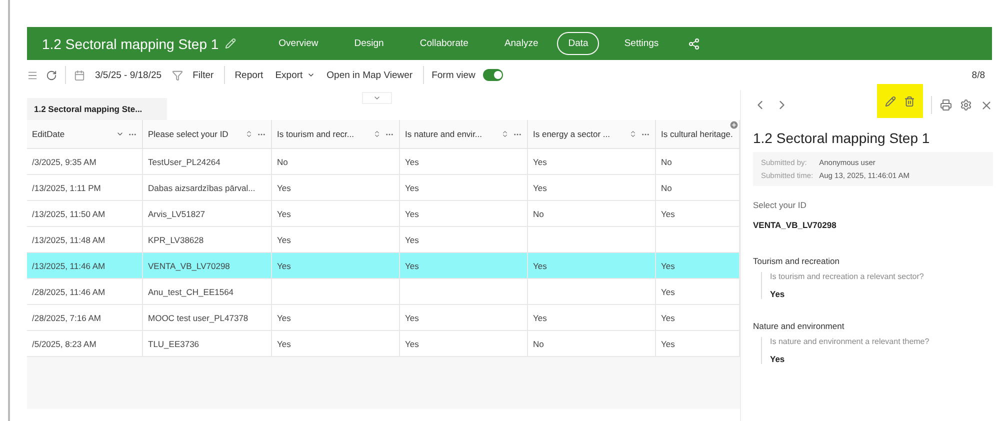 Image resolution: width=997 pixels, height=421 pixels. Describe the element at coordinates (978, 75) in the screenshot. I see `record-count: 8/8` at that location.